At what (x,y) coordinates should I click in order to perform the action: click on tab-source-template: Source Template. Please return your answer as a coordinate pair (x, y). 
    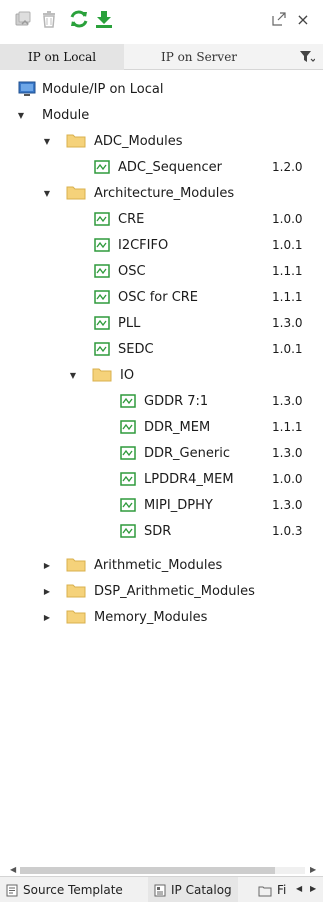
    Looking at the image, I should click on (64, 889).